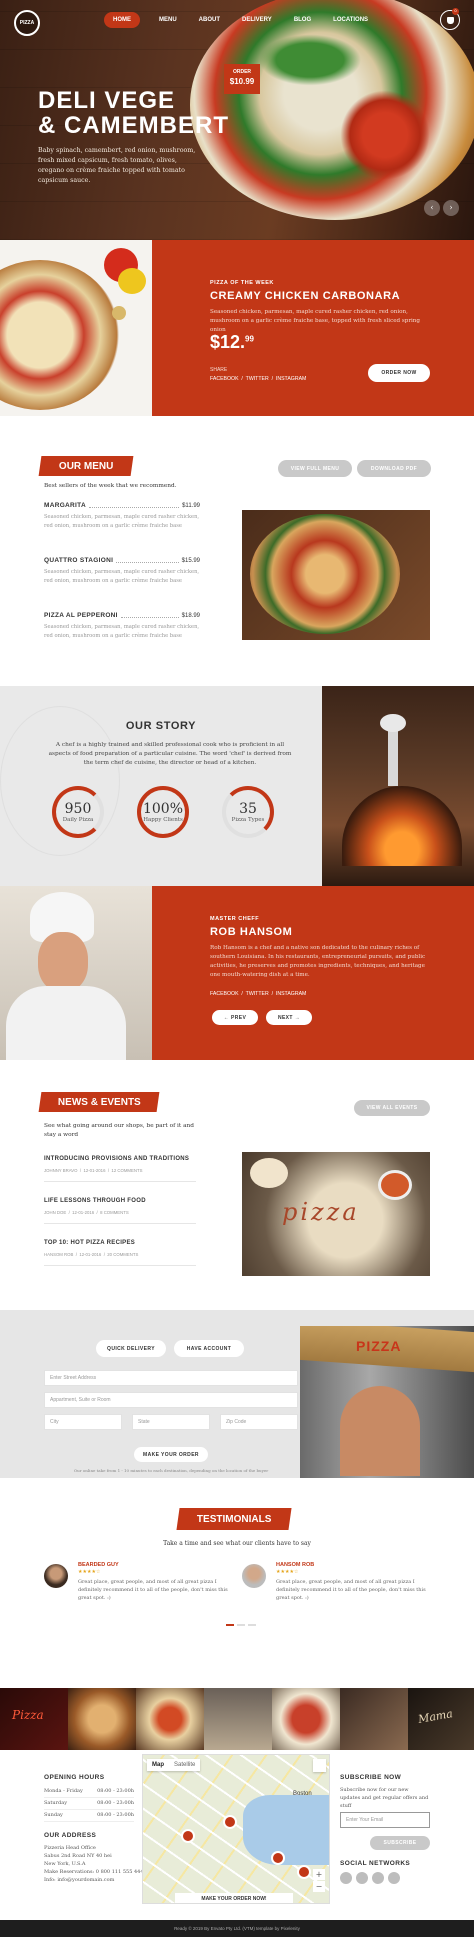 The width and height of the screenshot is (474, 1937). Describe the element at coordinates (455, 11) in the screenshot. I see `cart-count: 0` at that location.